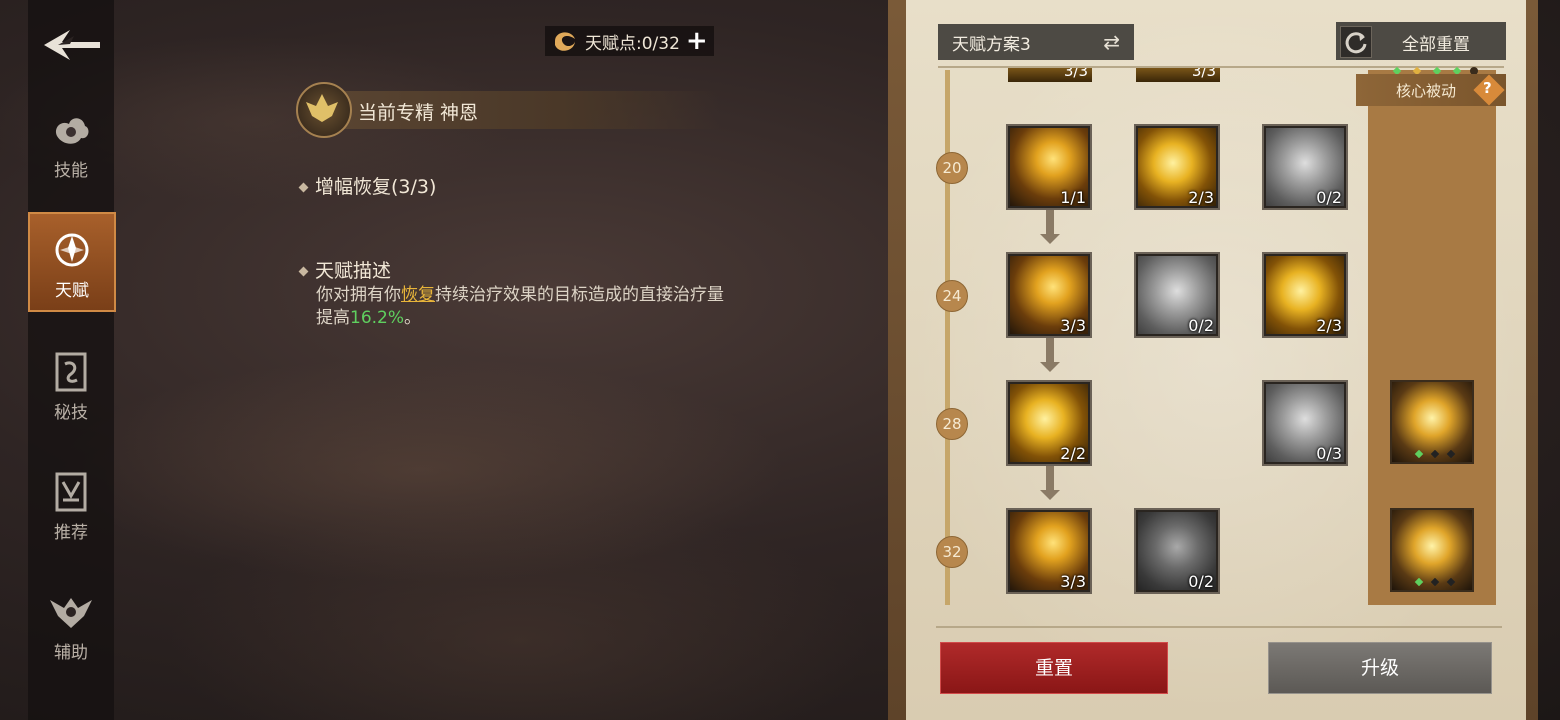 The image size is (1560, 720). Describe the element at coordinates (71, 520) in the screenshot. I see `nav-item-recommend: 推荐` at that location.